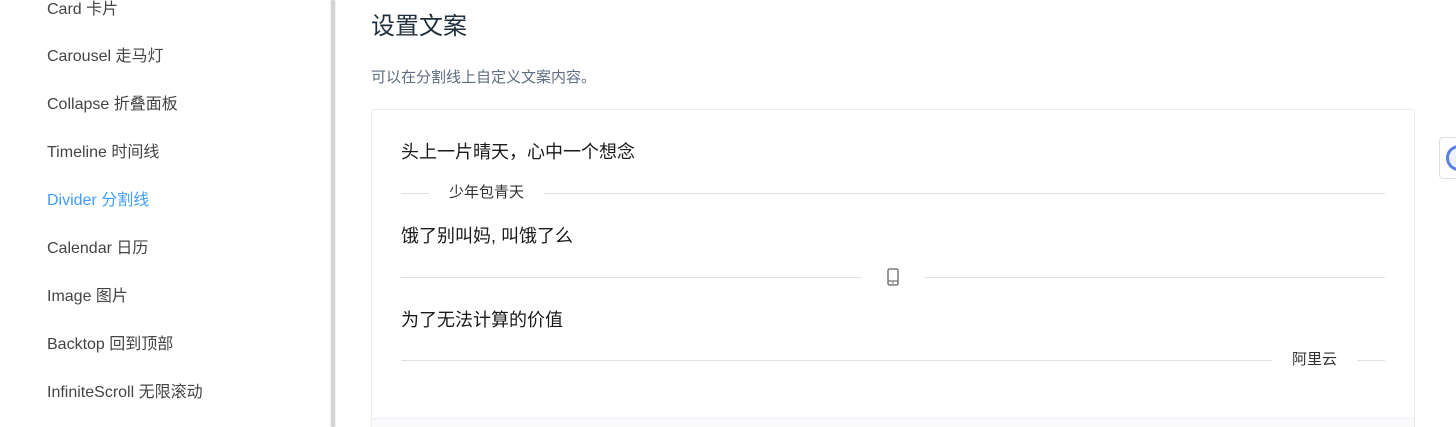 The width and height of the screenshot is (1456, 427). I want to click on floating-assistant-button, so click(1447, 158).